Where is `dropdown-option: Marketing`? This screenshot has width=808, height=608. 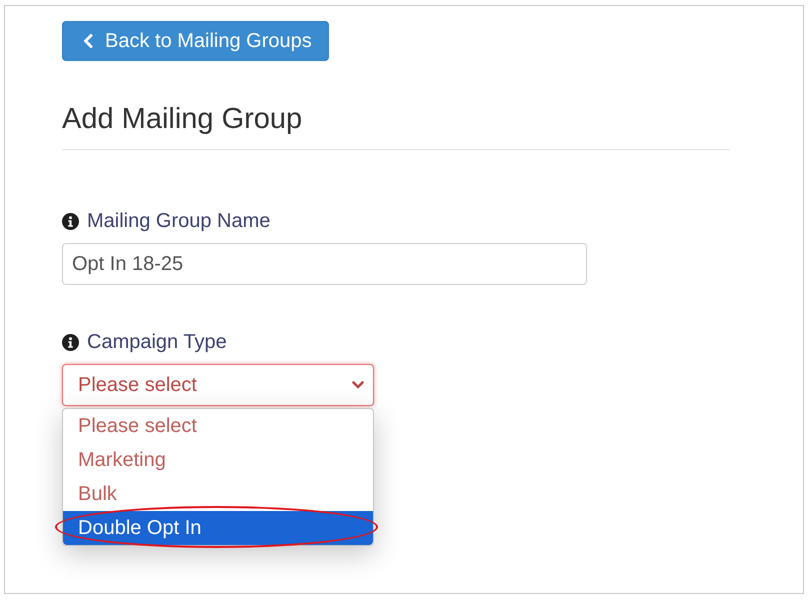 dropdown-option: Marketing is located at coordinates (218, 460).